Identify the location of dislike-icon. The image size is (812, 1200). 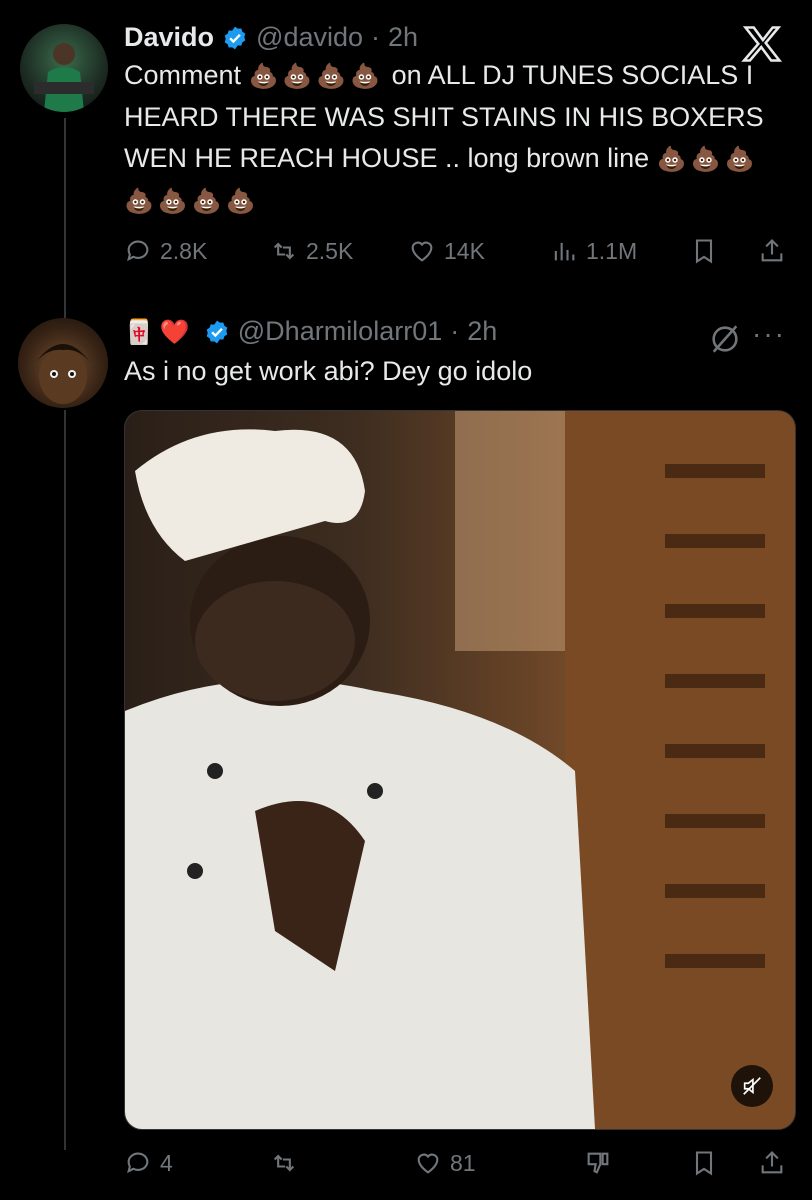
(598, 1163).